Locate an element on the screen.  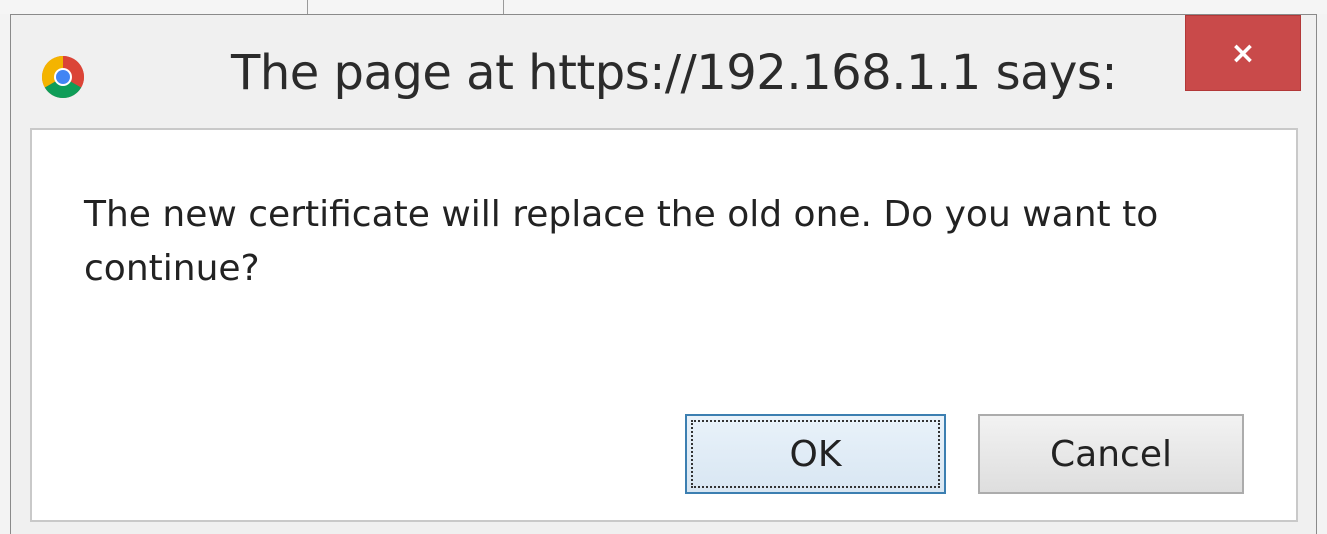
focus-ring is located at coordinates (815, 454).